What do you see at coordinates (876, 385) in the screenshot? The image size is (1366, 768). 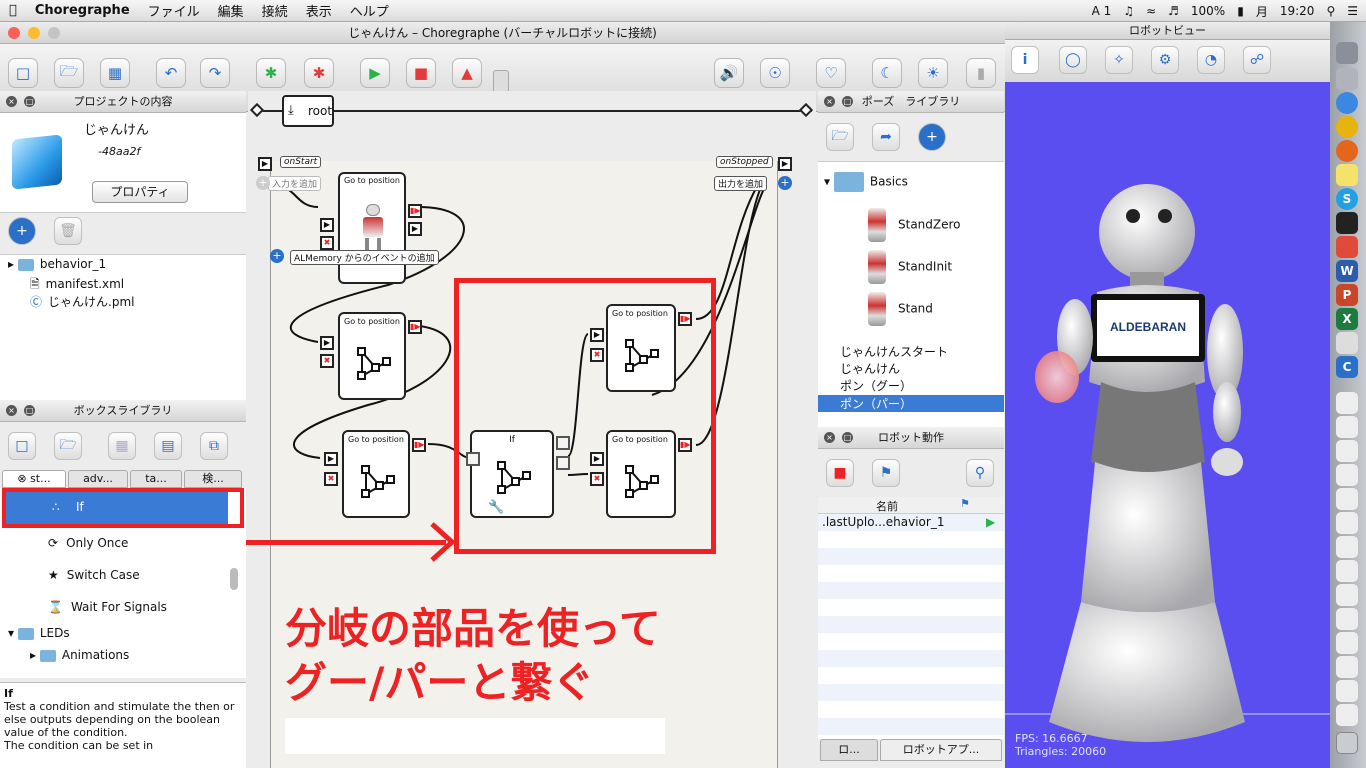 I see `list-item: ポン（グー）` at bounding box center [876, 385].